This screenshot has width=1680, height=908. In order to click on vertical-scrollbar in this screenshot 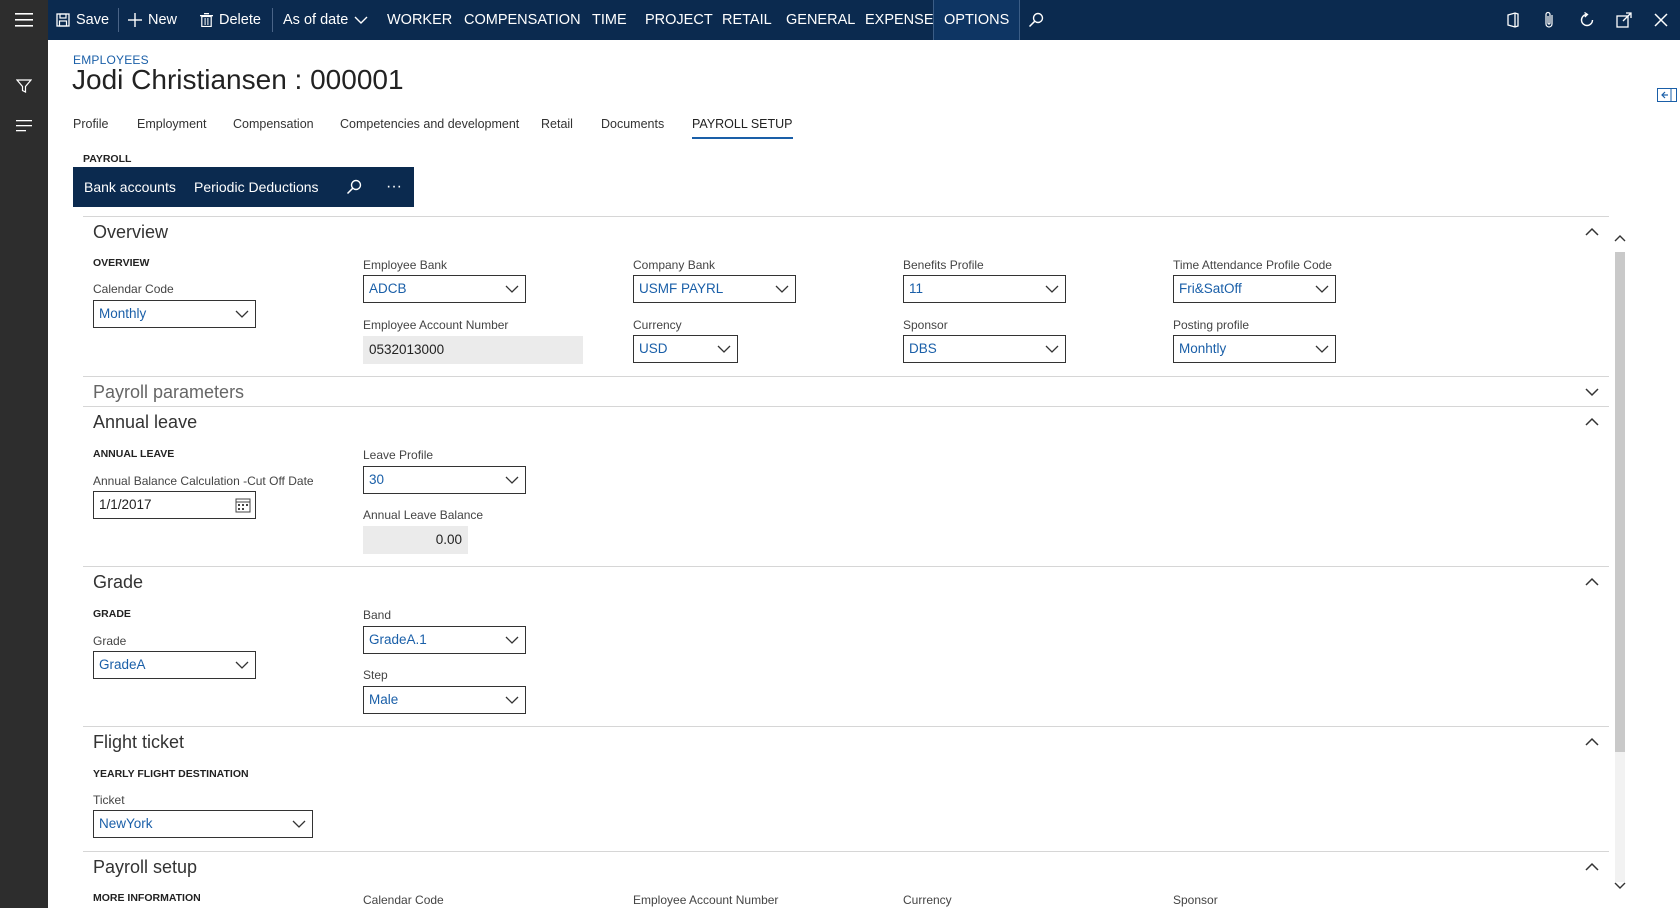, I will do `click(1620, 561)`.